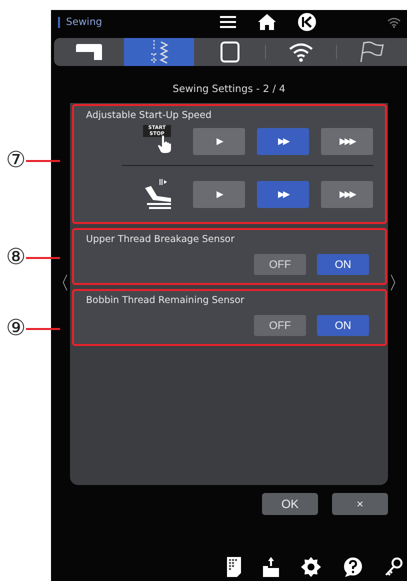 The height and width of the screenshot is (581, 407). I want to click on hoop-icon, so click(230, 52).